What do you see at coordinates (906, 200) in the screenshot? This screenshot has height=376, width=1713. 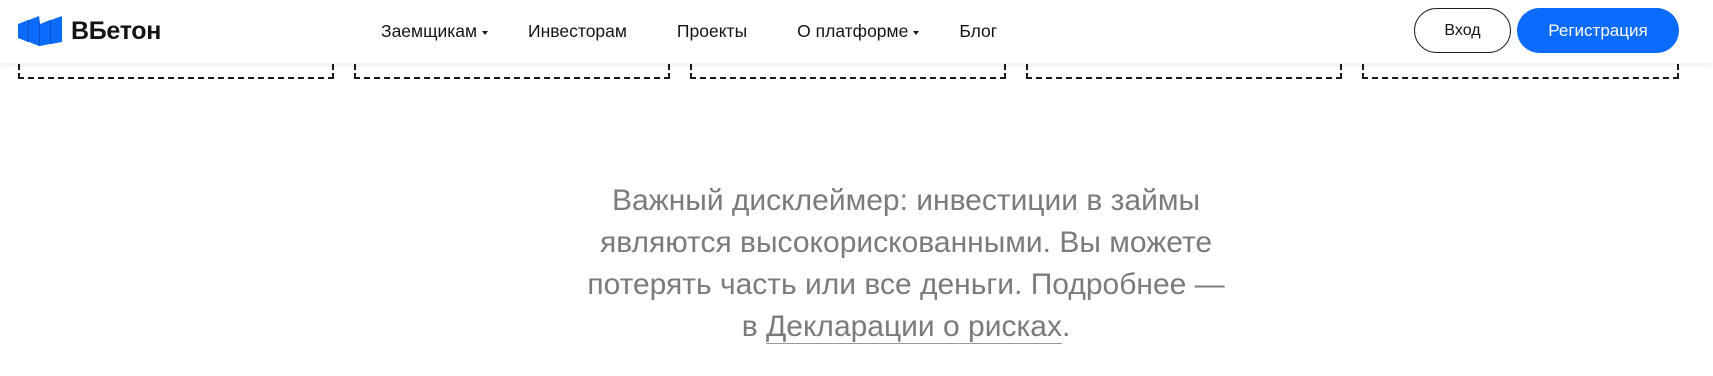 I see `disclaimer-line: Важный дисклеймер: инвестиции в займы` at bounding box center [906, 200].